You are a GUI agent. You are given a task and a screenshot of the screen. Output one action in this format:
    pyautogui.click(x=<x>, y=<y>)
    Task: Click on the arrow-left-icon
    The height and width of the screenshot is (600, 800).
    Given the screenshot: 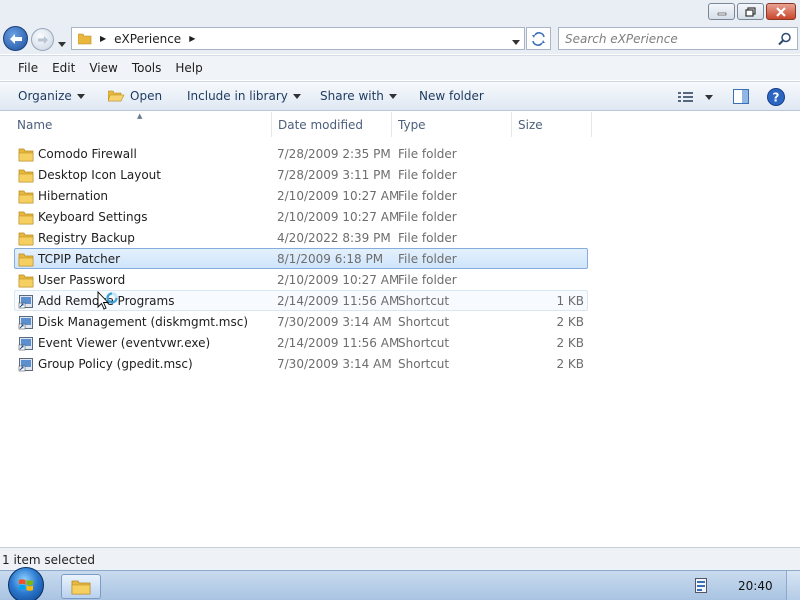 What is the action you would take?
    pyautogui.click(x=15, y=38)
    